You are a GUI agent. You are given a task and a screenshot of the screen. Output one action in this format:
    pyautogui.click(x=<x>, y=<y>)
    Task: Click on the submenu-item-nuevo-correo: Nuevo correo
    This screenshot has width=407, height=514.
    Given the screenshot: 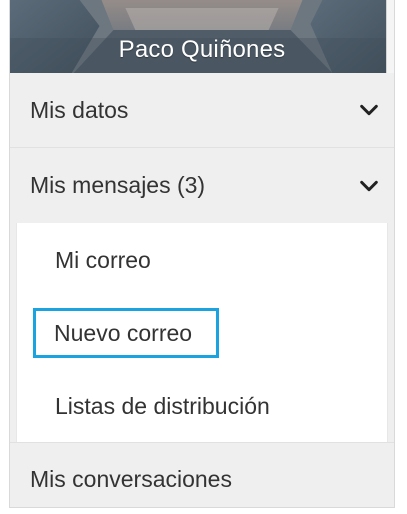 What is the action you would take?
    pyautogui.click(x=202, y=332)
    